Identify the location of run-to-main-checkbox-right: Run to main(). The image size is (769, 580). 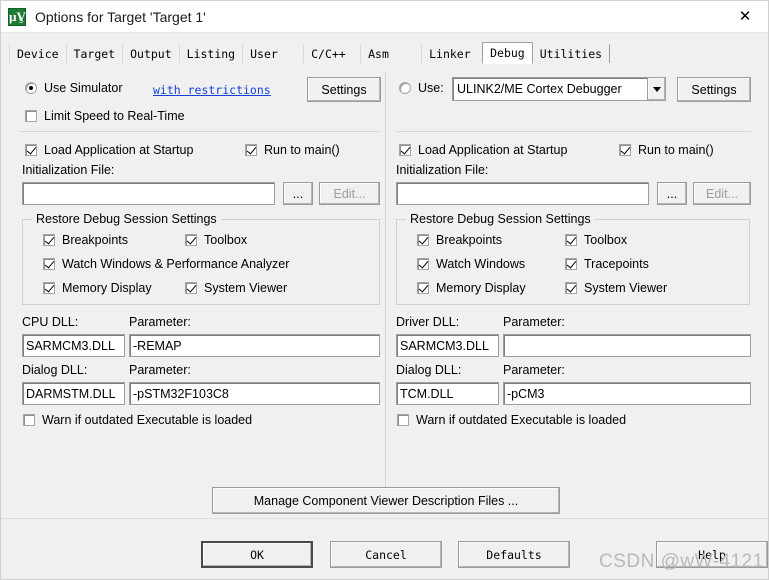
(666, 150).